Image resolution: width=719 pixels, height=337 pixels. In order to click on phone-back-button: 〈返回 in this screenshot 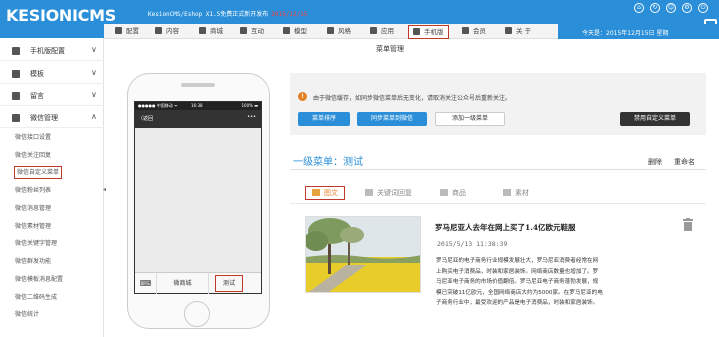, I will do `click(146, 119)`.